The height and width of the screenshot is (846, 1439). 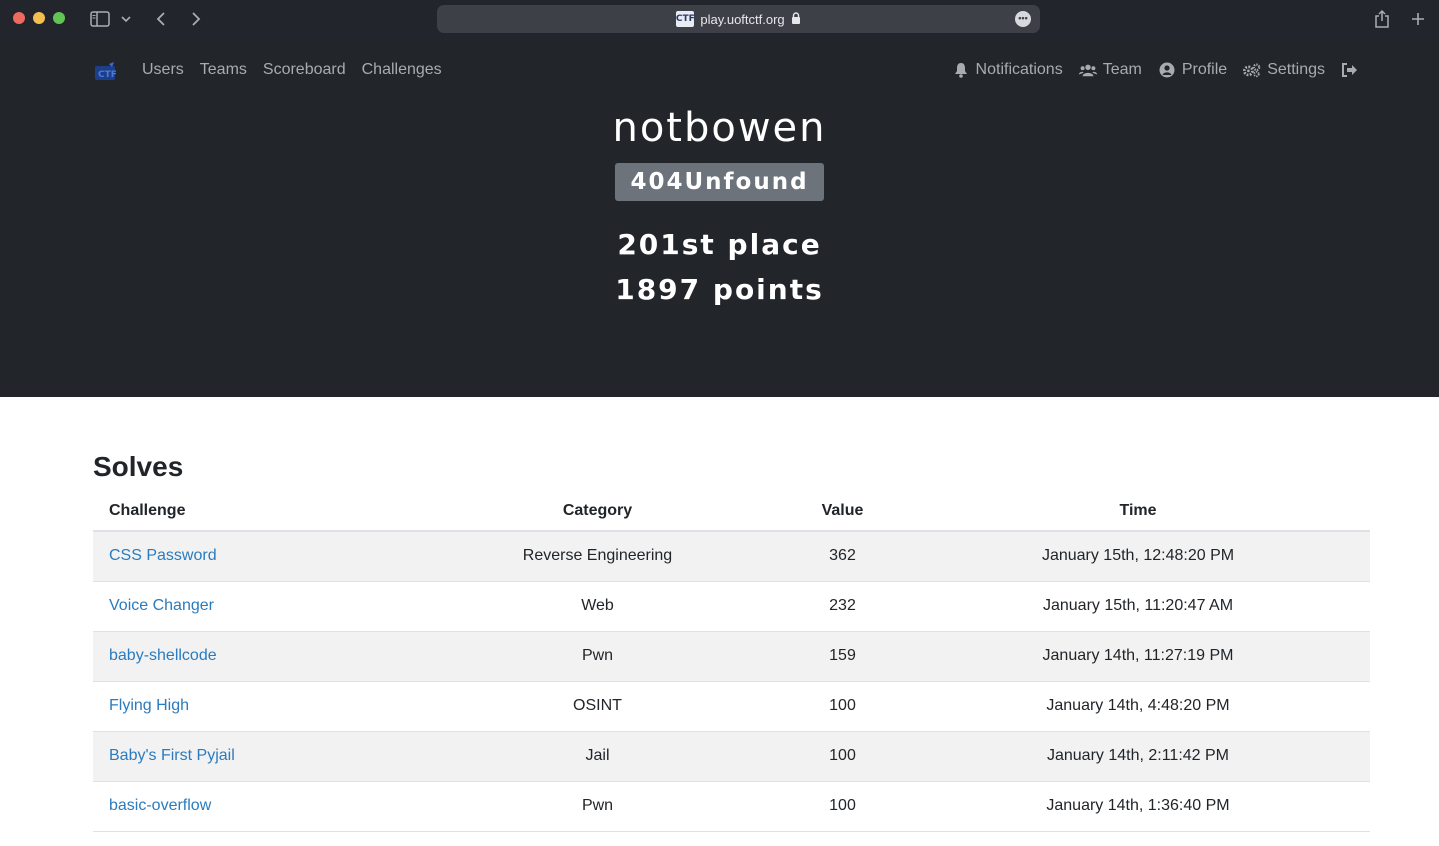 I want to click on column-header-time: Time, so click(x=1138, y=512).